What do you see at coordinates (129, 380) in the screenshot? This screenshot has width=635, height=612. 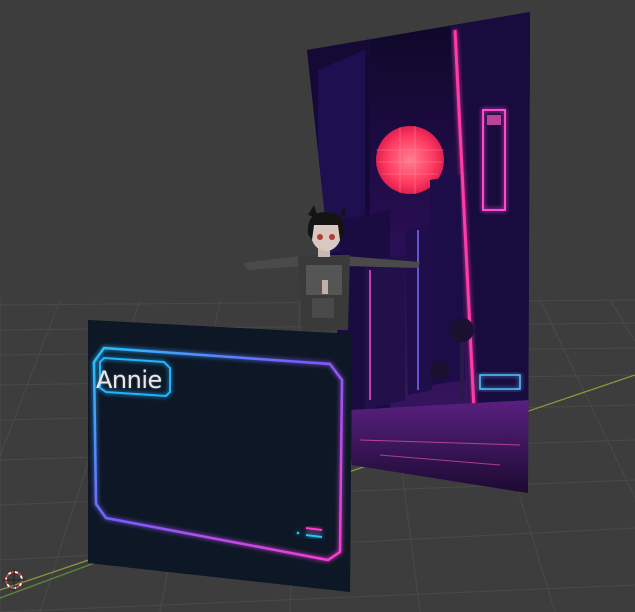 I see `character-name-label: Annie` at bounding box center [129, 380].